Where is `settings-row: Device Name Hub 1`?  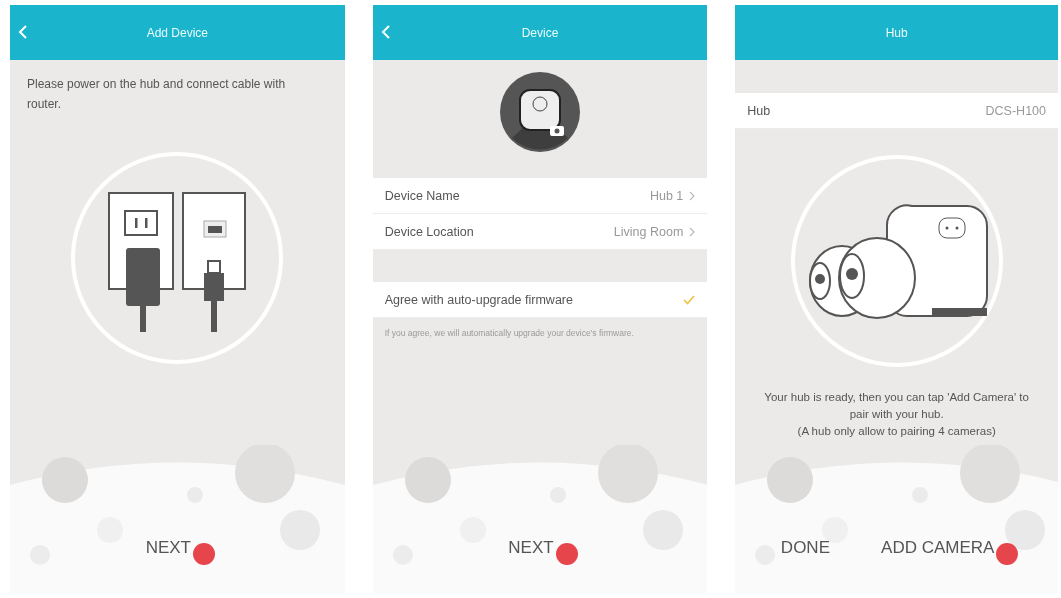 settings-row: Device Name Hub 1 is located at coordinates (540, 196).